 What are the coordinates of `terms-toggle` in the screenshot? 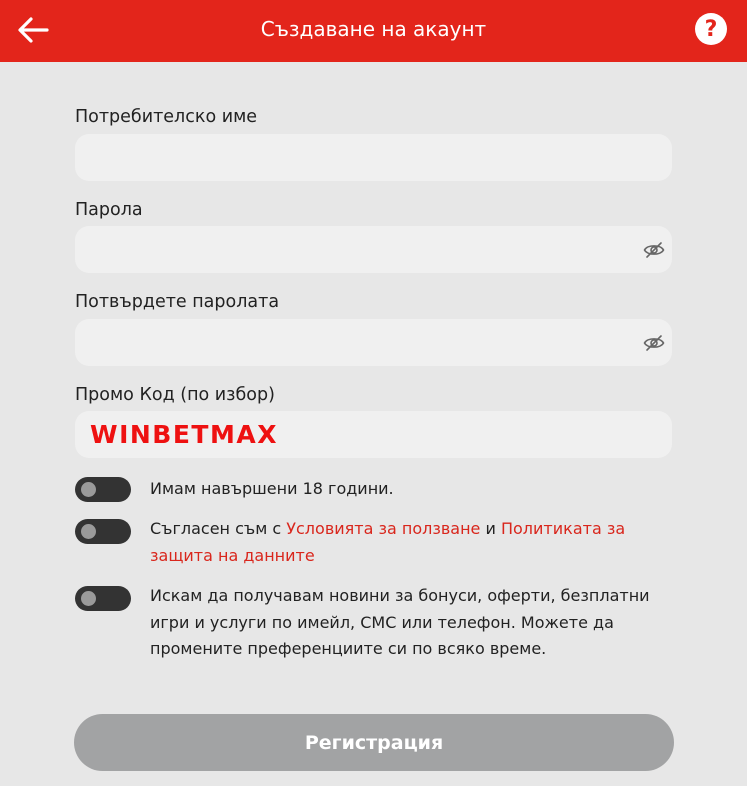 It's located at (103, 531).